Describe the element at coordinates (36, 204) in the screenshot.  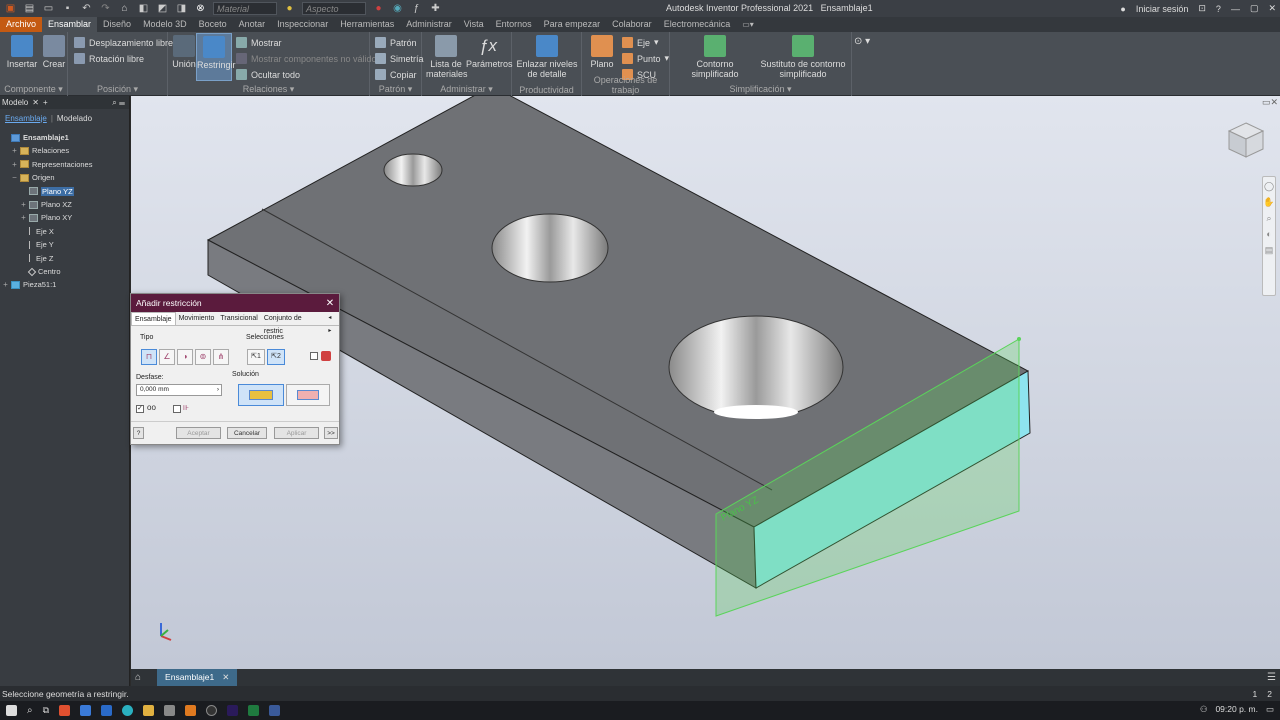
I see `tree-node: + Plano XZ` at that location.